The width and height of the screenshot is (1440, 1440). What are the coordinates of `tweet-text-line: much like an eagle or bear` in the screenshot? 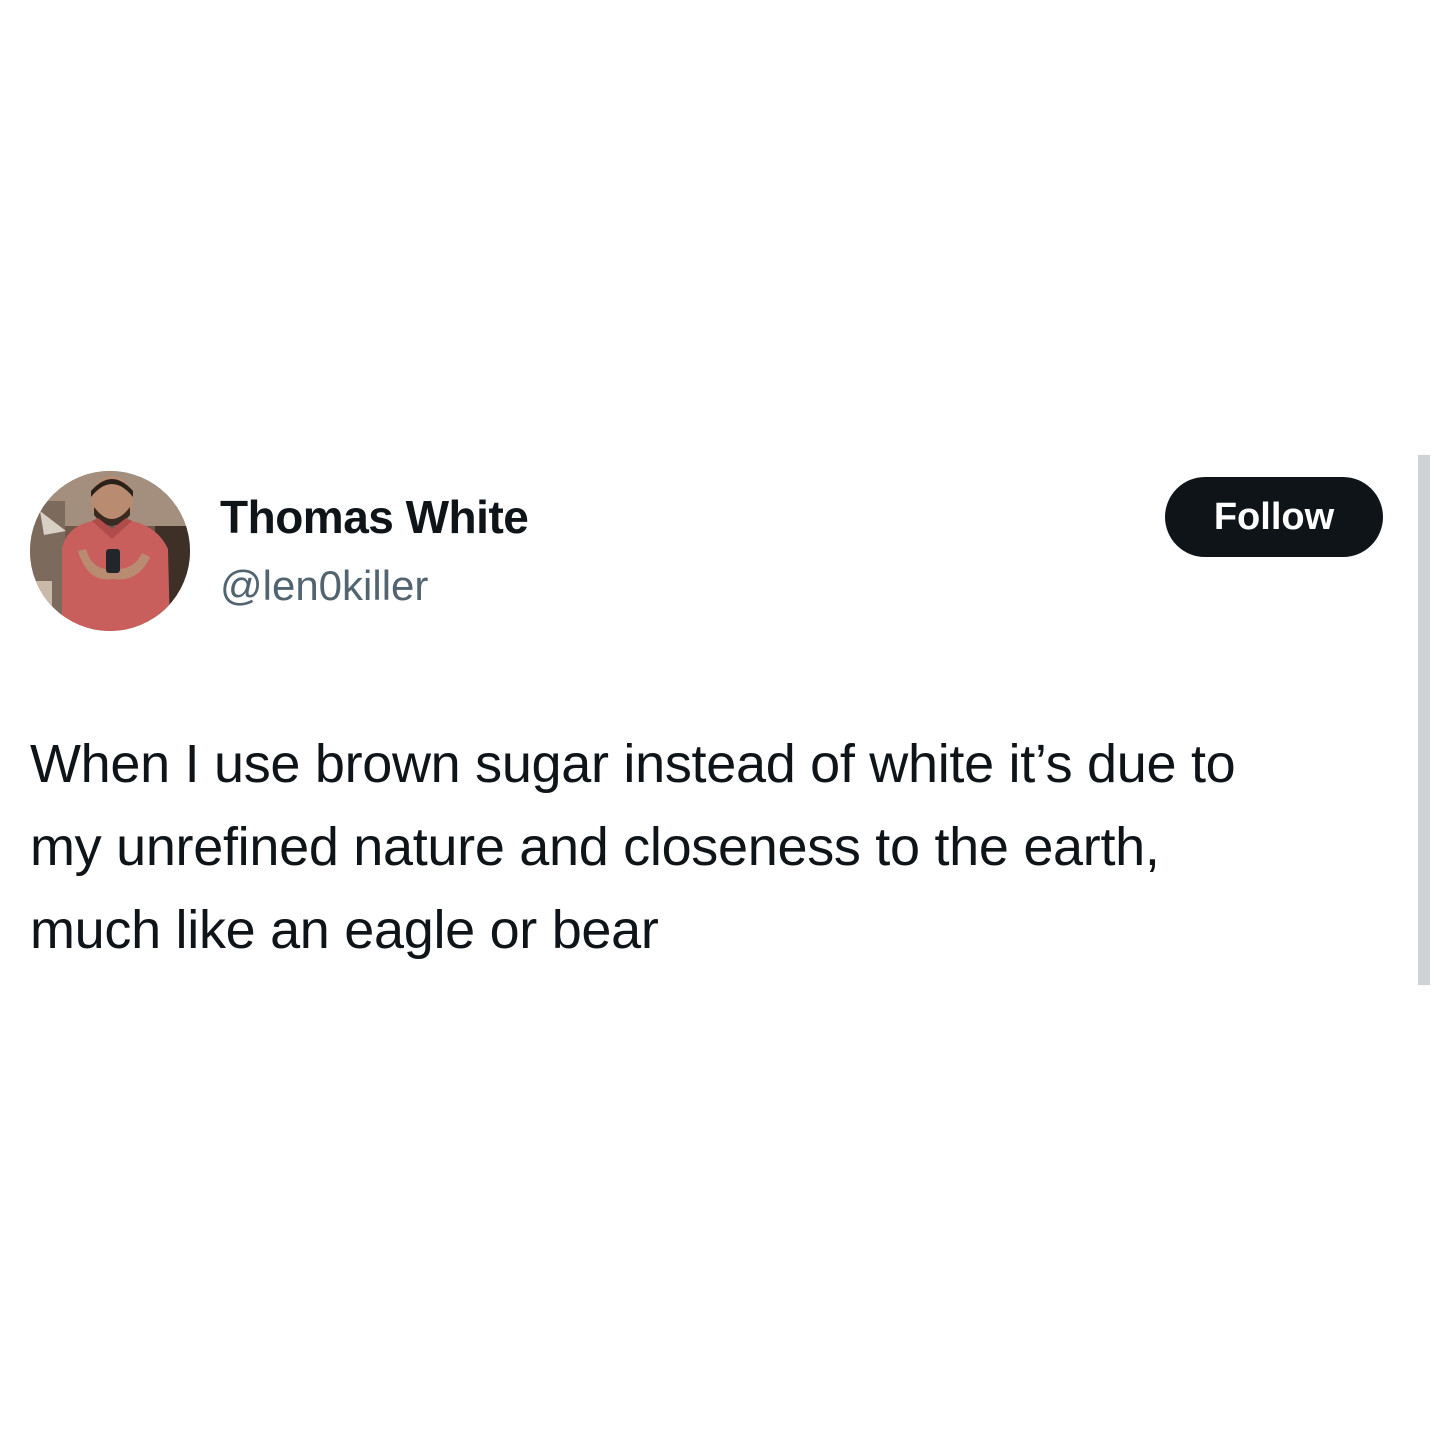 It's located at (344, 930).